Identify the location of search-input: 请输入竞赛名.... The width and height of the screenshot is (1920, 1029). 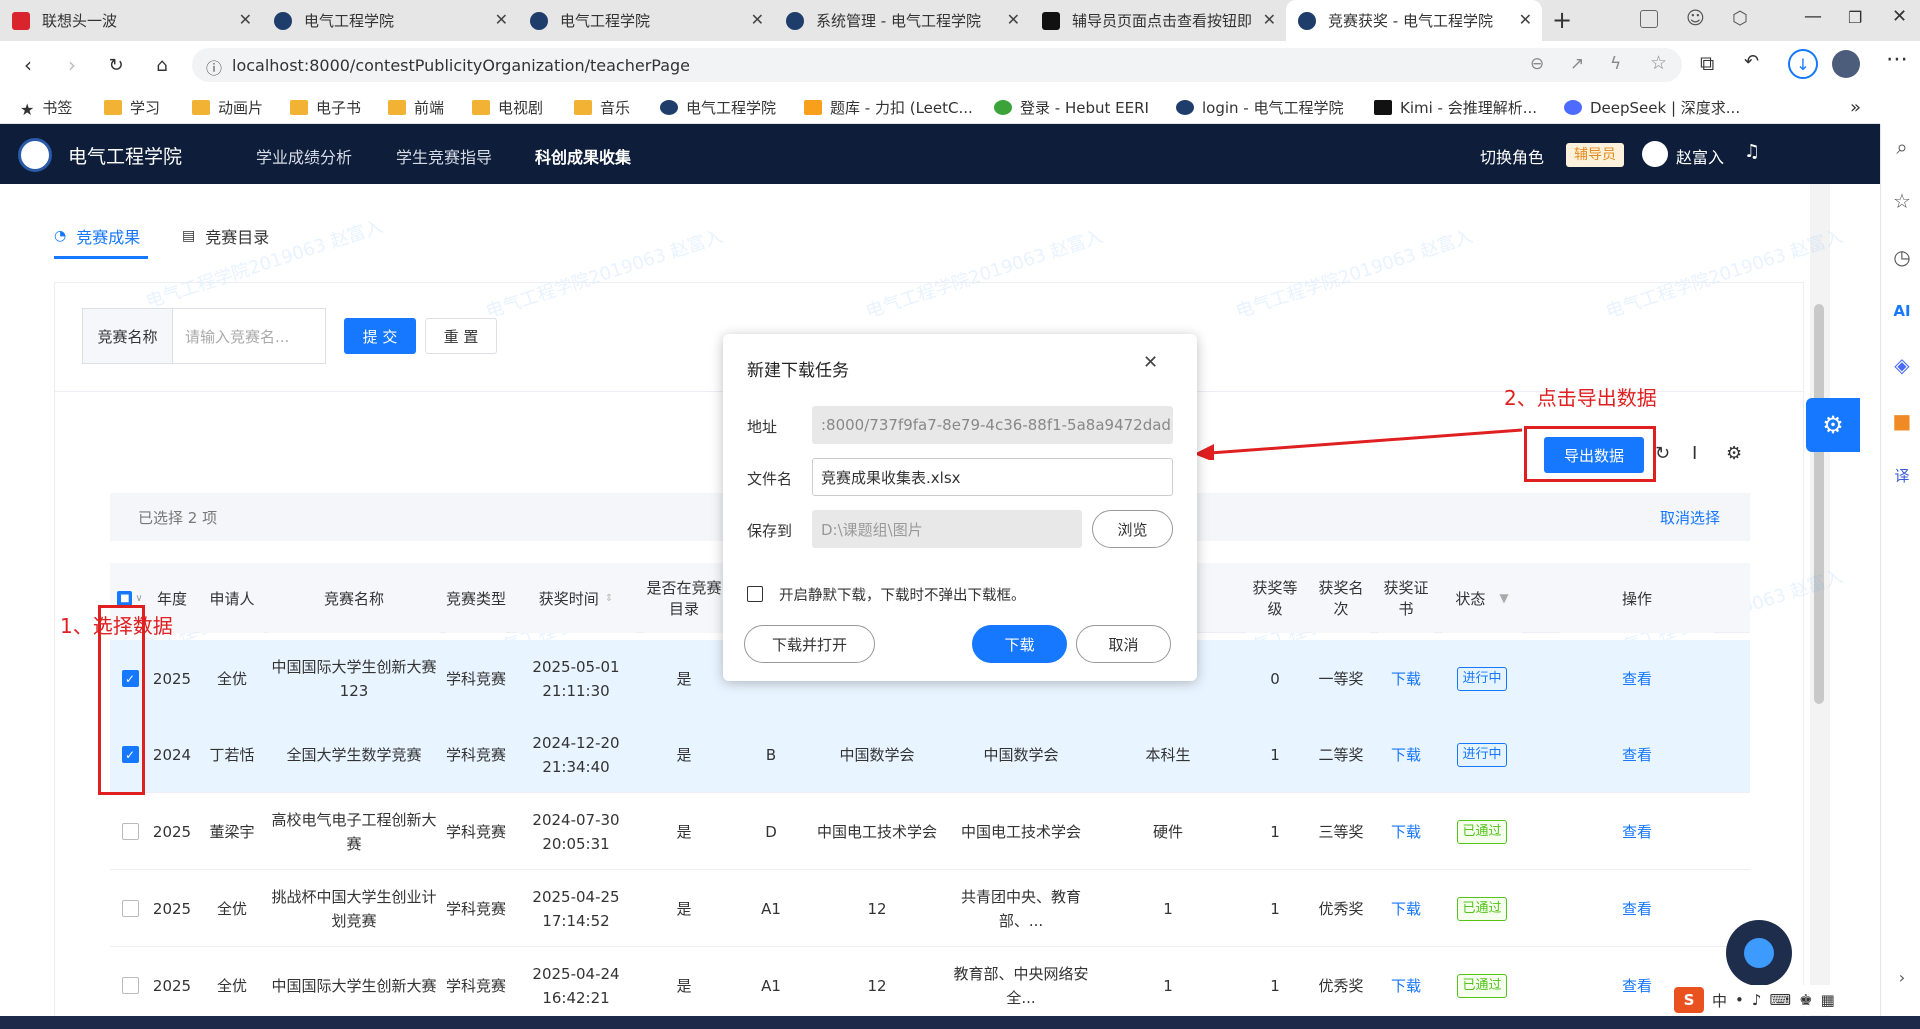
(249, 336).